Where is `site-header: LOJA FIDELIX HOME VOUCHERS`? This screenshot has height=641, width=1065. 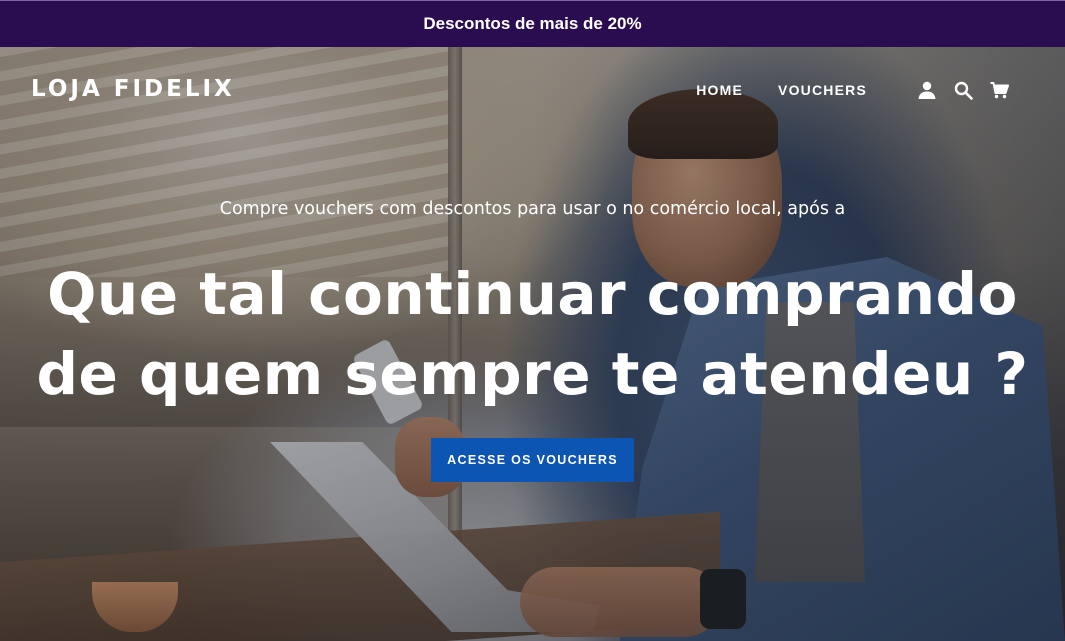
site-header: LOJA FIDELIX HOME VOUCHERS is located at coordinates (532, 92).